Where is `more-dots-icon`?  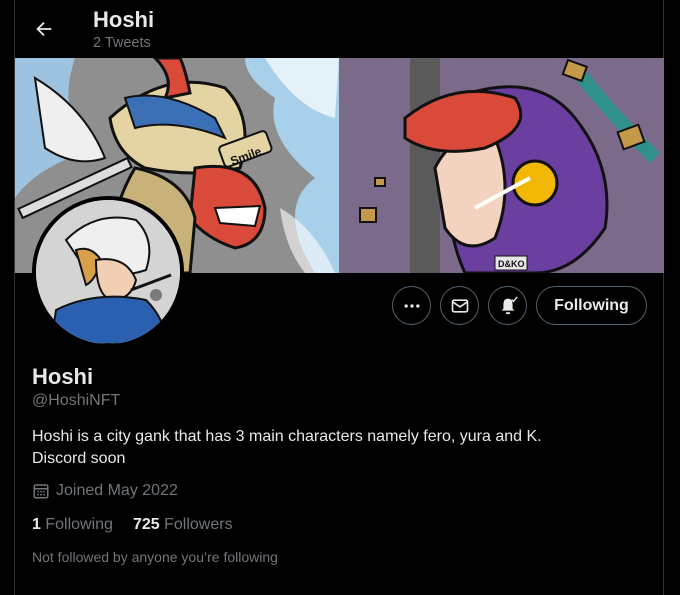 more-dots-icon is located at coordinates (411, 305).